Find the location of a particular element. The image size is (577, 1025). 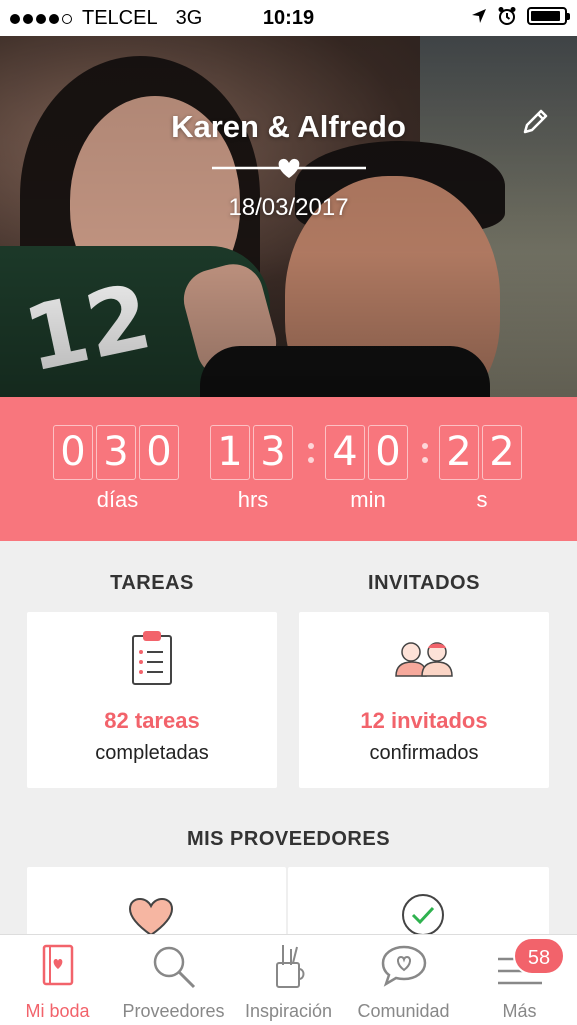

minutes-label: min is located at coordinates (368, 499).